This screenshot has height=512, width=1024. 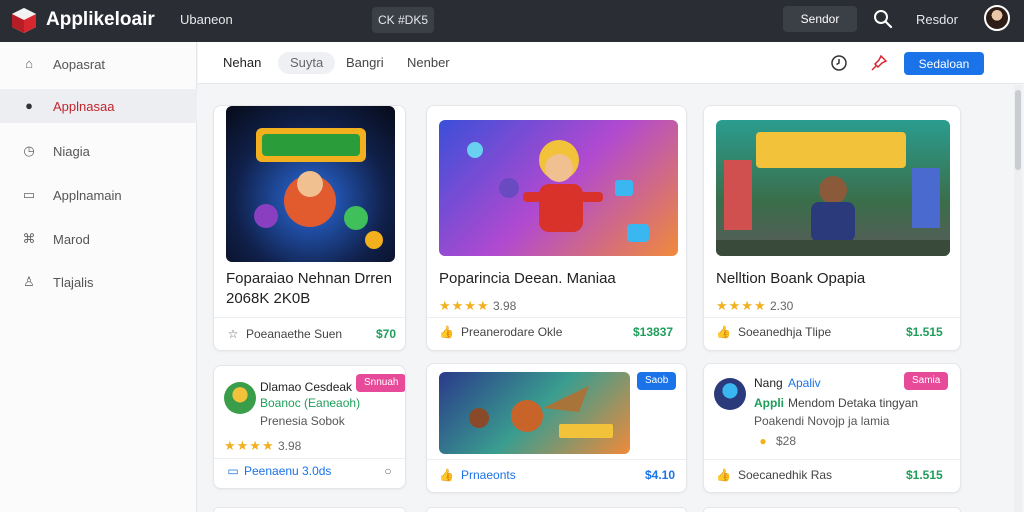 I want to click on app-logo-icon, so click(x=24, y=20).